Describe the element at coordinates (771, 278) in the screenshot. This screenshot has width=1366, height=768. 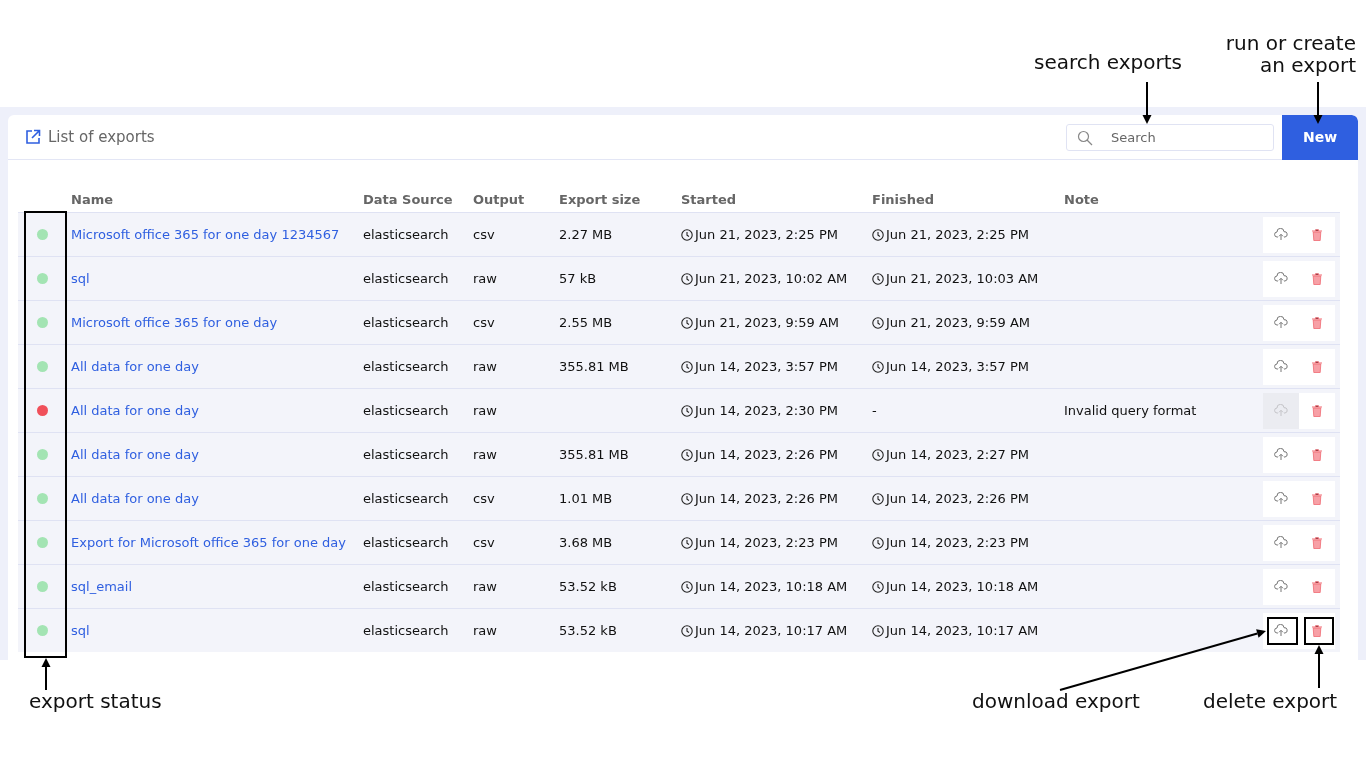
I see `table-cell: Jun 21, 2023, 10:02 AM` at that location.